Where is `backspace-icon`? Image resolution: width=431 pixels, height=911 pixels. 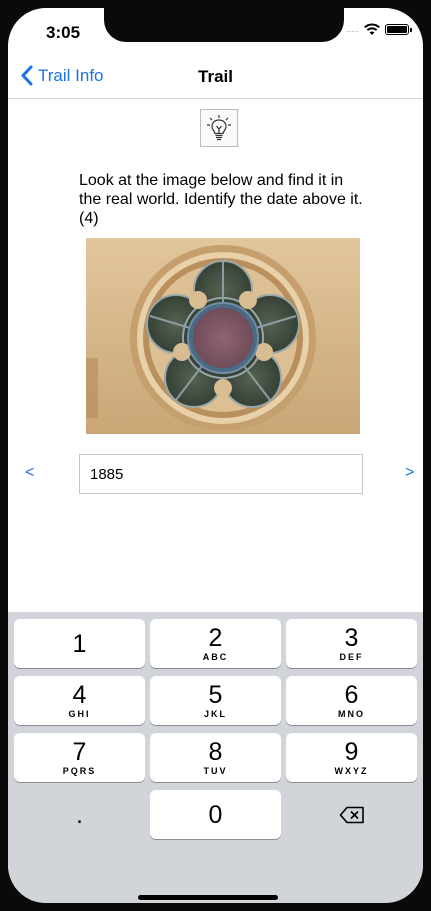 backspace-icon is located at coordinates (351, 814).